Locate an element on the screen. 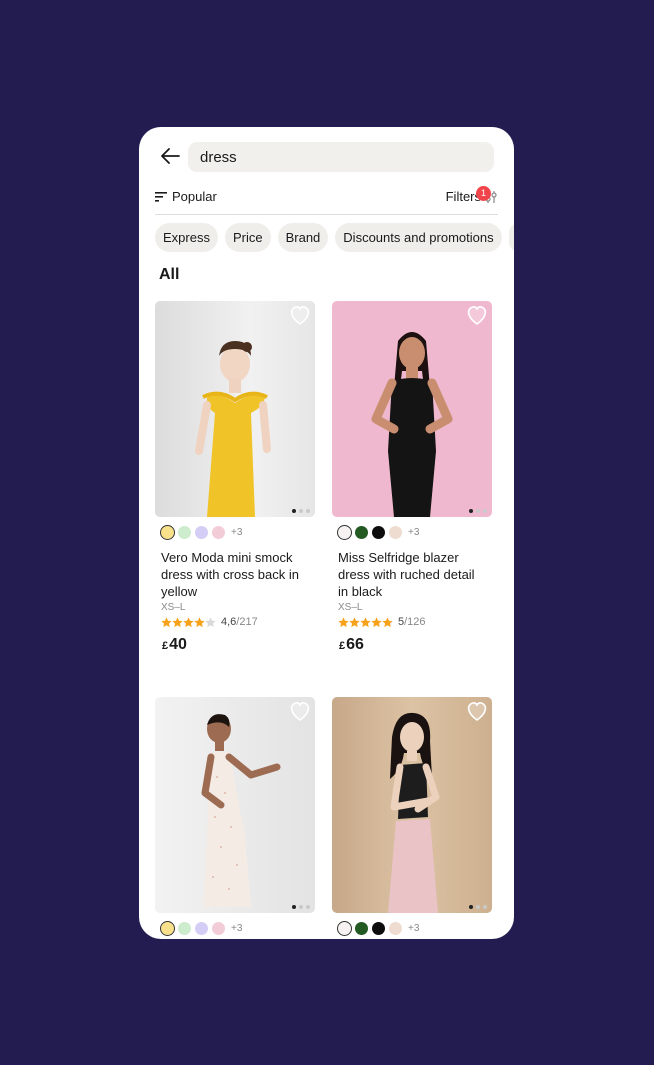  sort-icon is located at coordinates (161, 197).